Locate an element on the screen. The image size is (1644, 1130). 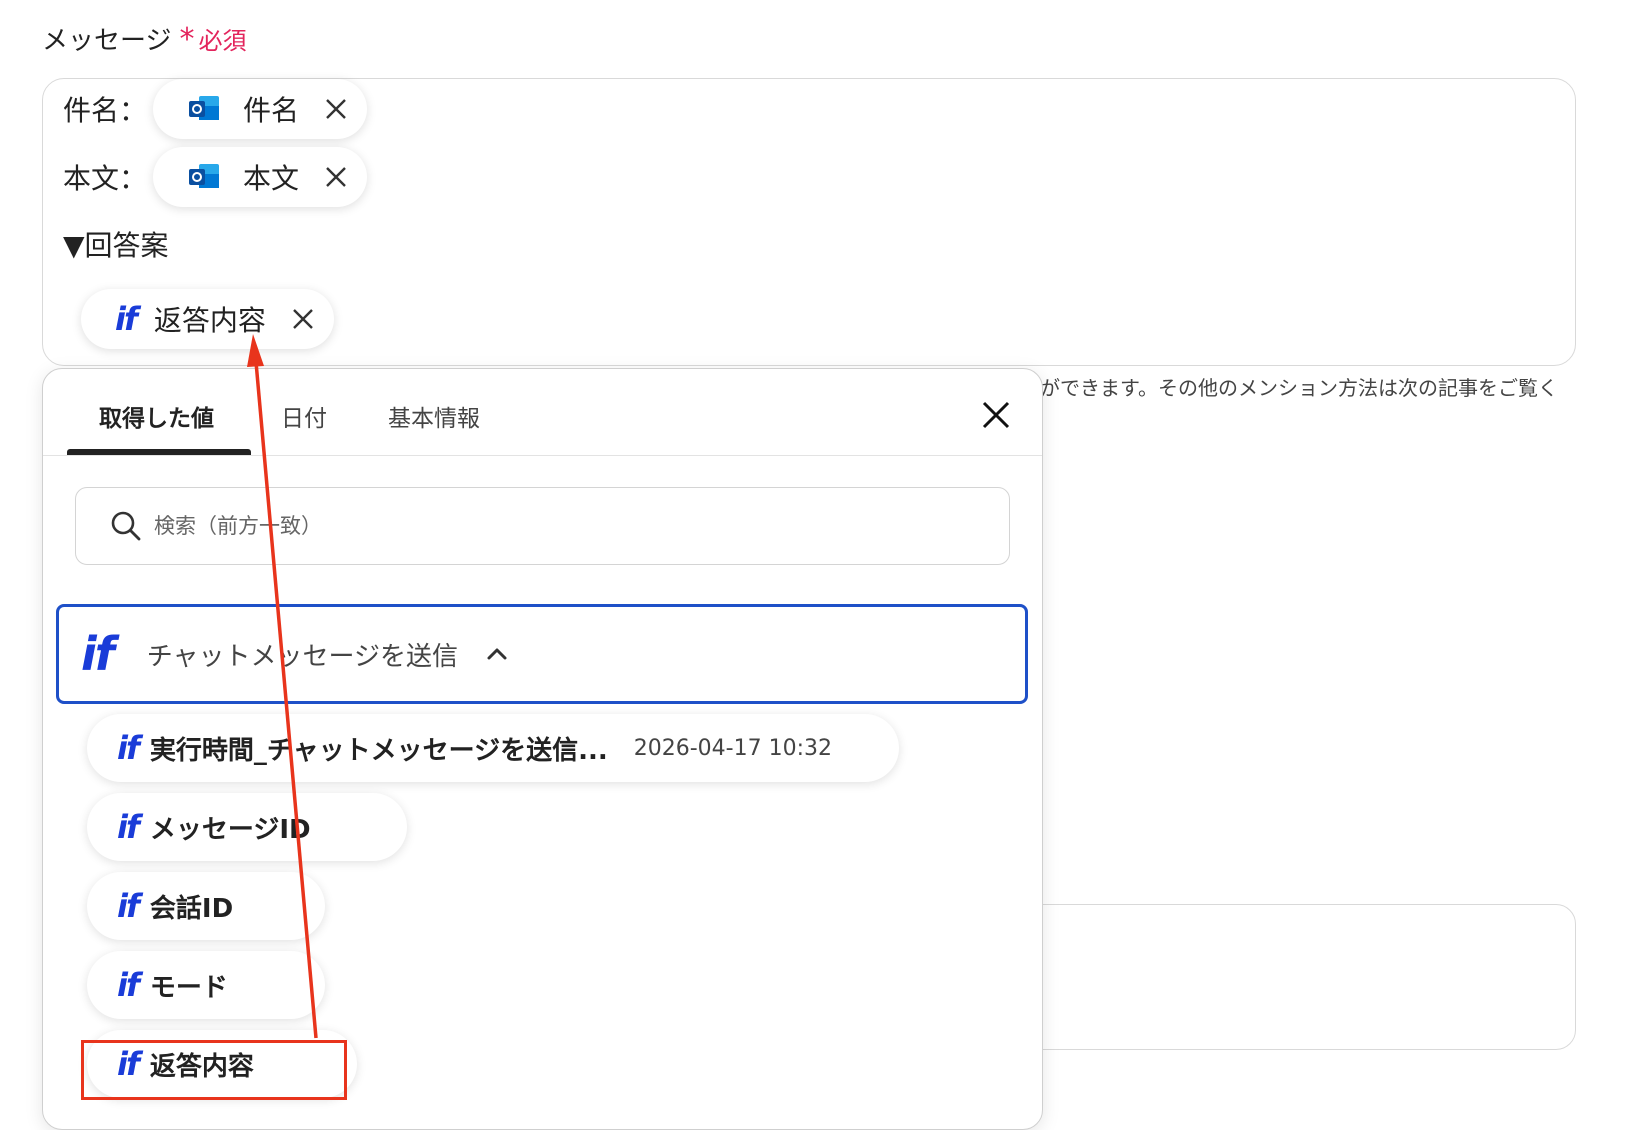
item-label: メッセージID is located at coordinates (230, 829).